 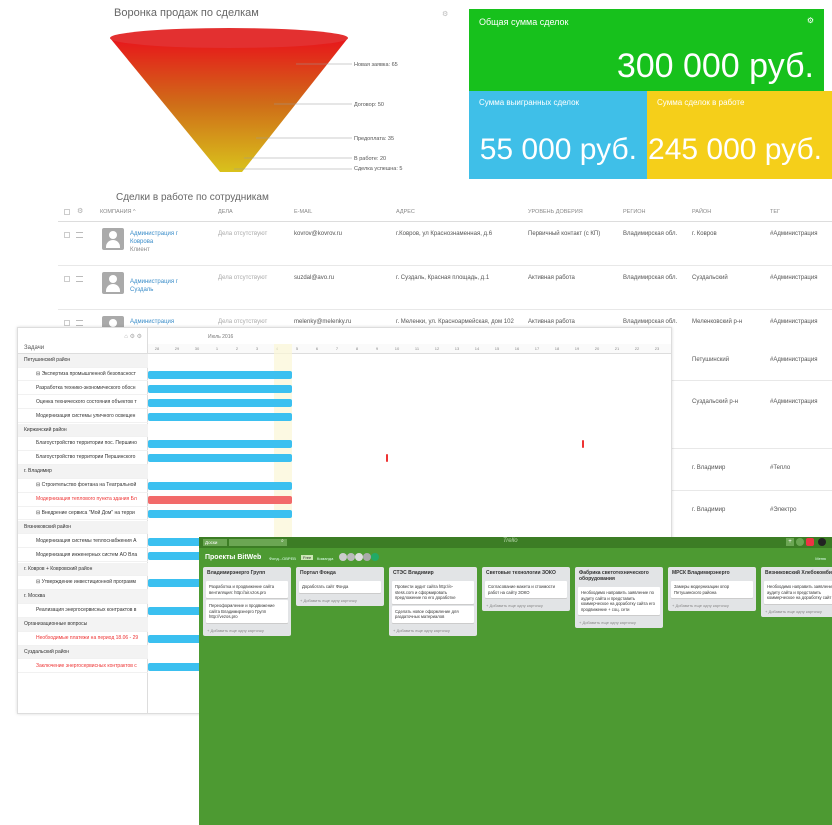 What do you see at coordinates (83, 500) in the screenshot?
I see `task-row: Модернизация теплового пункта здания Бл` at bounding box center [83, 500].